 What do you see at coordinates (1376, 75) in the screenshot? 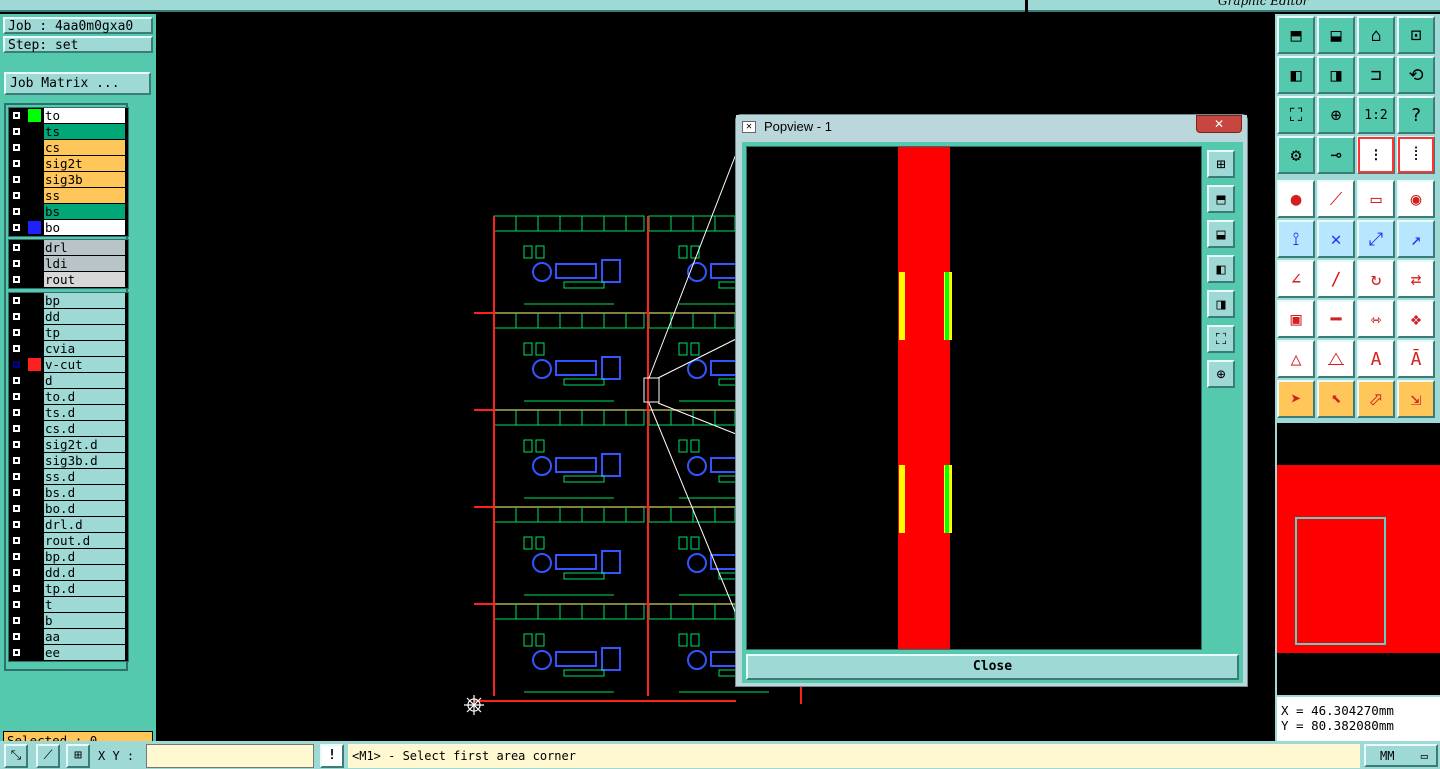
I see `mirror-button: ⊐` at bounding box center [1376, 75].